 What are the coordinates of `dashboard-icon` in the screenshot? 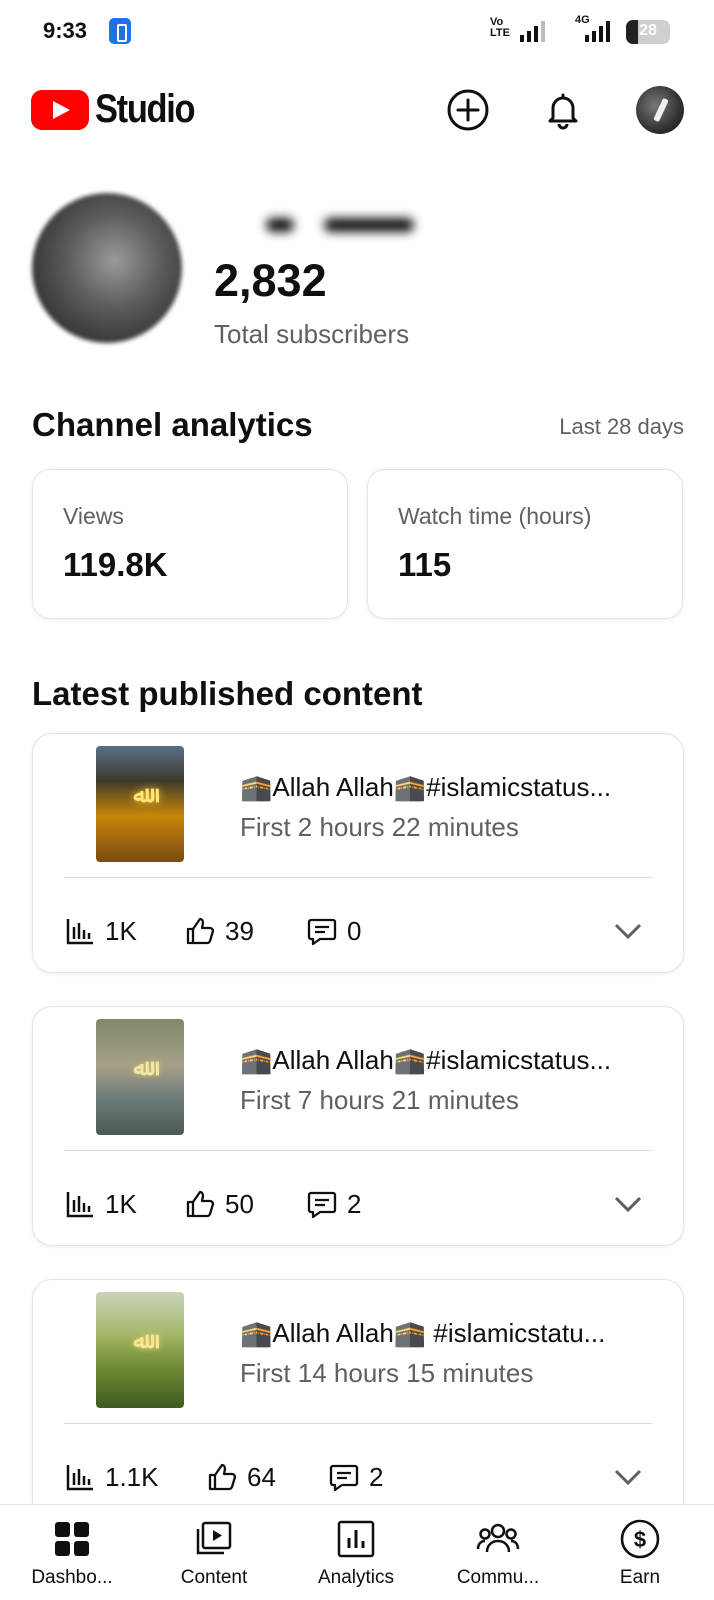 It's located at (72, 1539).